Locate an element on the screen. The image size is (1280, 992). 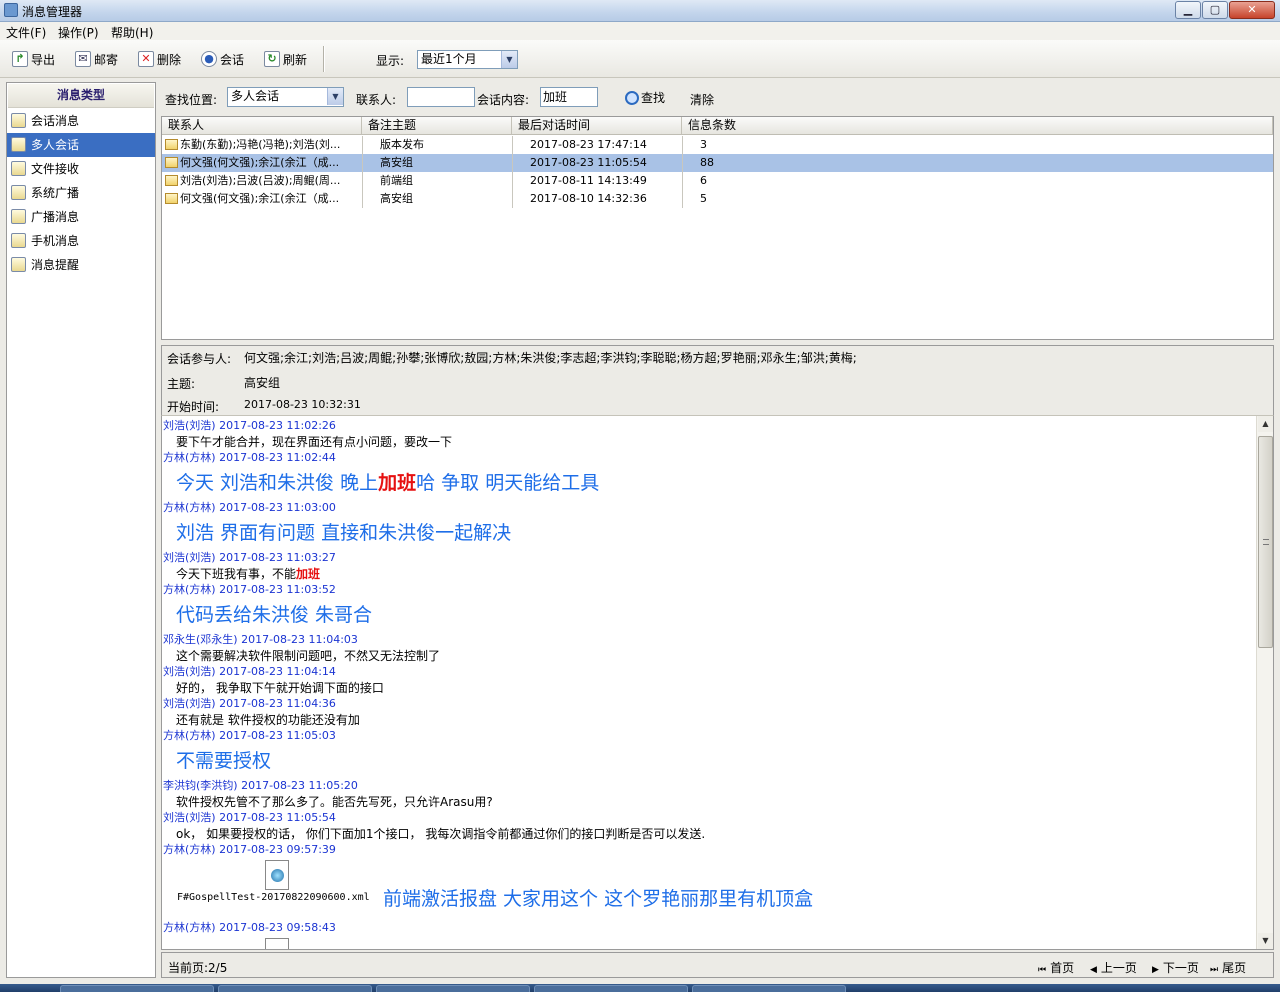
refresh-button: ↻ 刷新 is located at coordinates (285, 59).